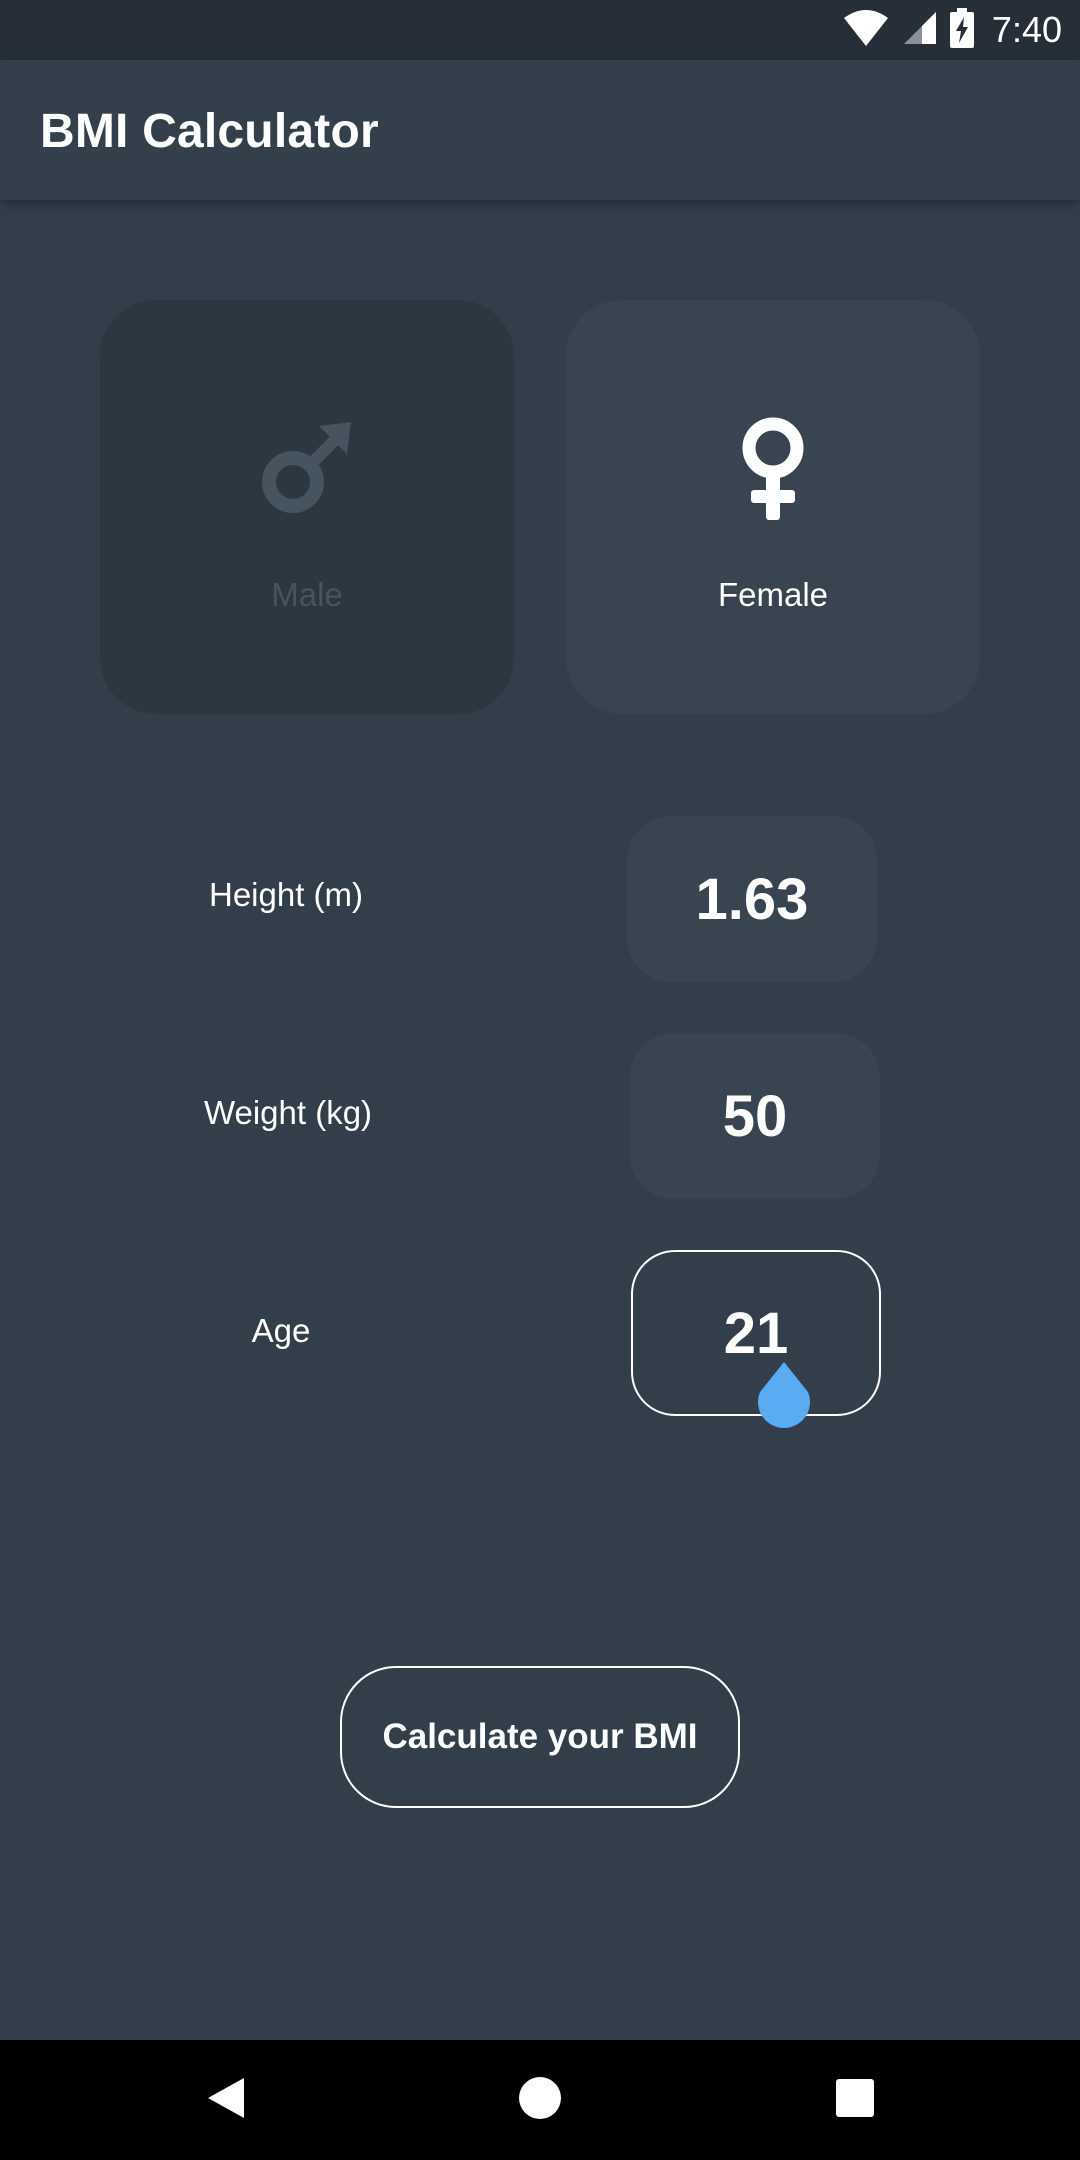  What do you see at coordinates (773, 468) in the screenshot?
I see `female-icon` at bounding box center [773, 468].